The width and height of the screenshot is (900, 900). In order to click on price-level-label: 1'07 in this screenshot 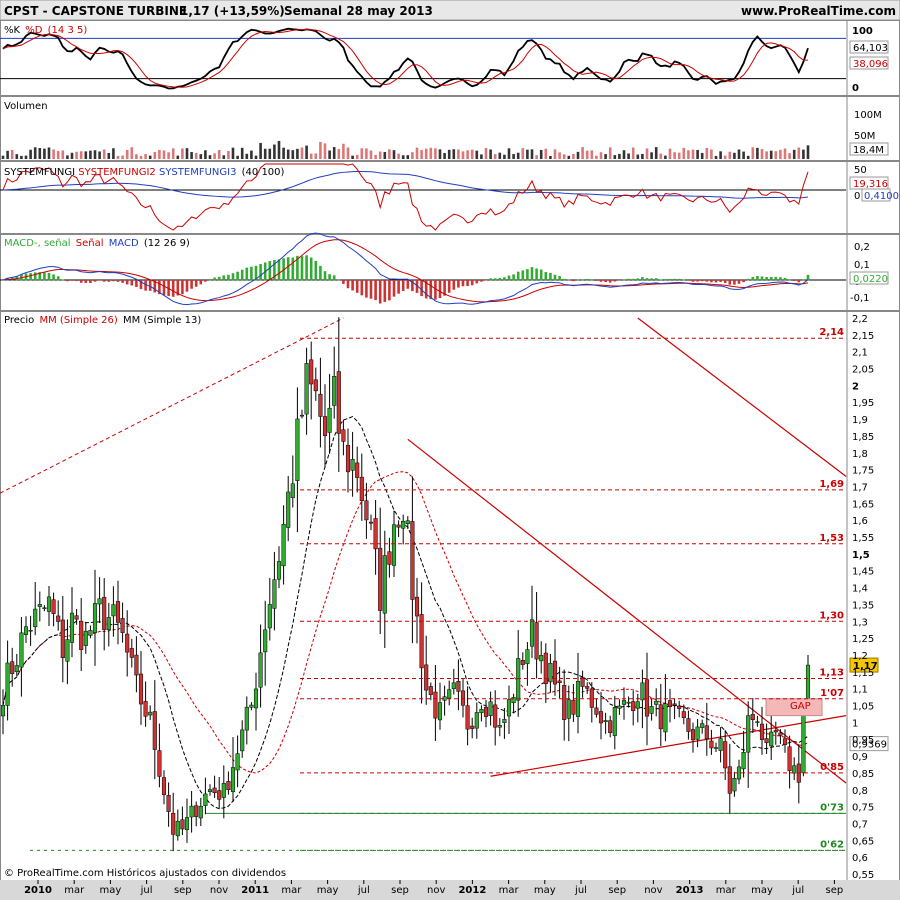, I will do `click(832, 693)`.